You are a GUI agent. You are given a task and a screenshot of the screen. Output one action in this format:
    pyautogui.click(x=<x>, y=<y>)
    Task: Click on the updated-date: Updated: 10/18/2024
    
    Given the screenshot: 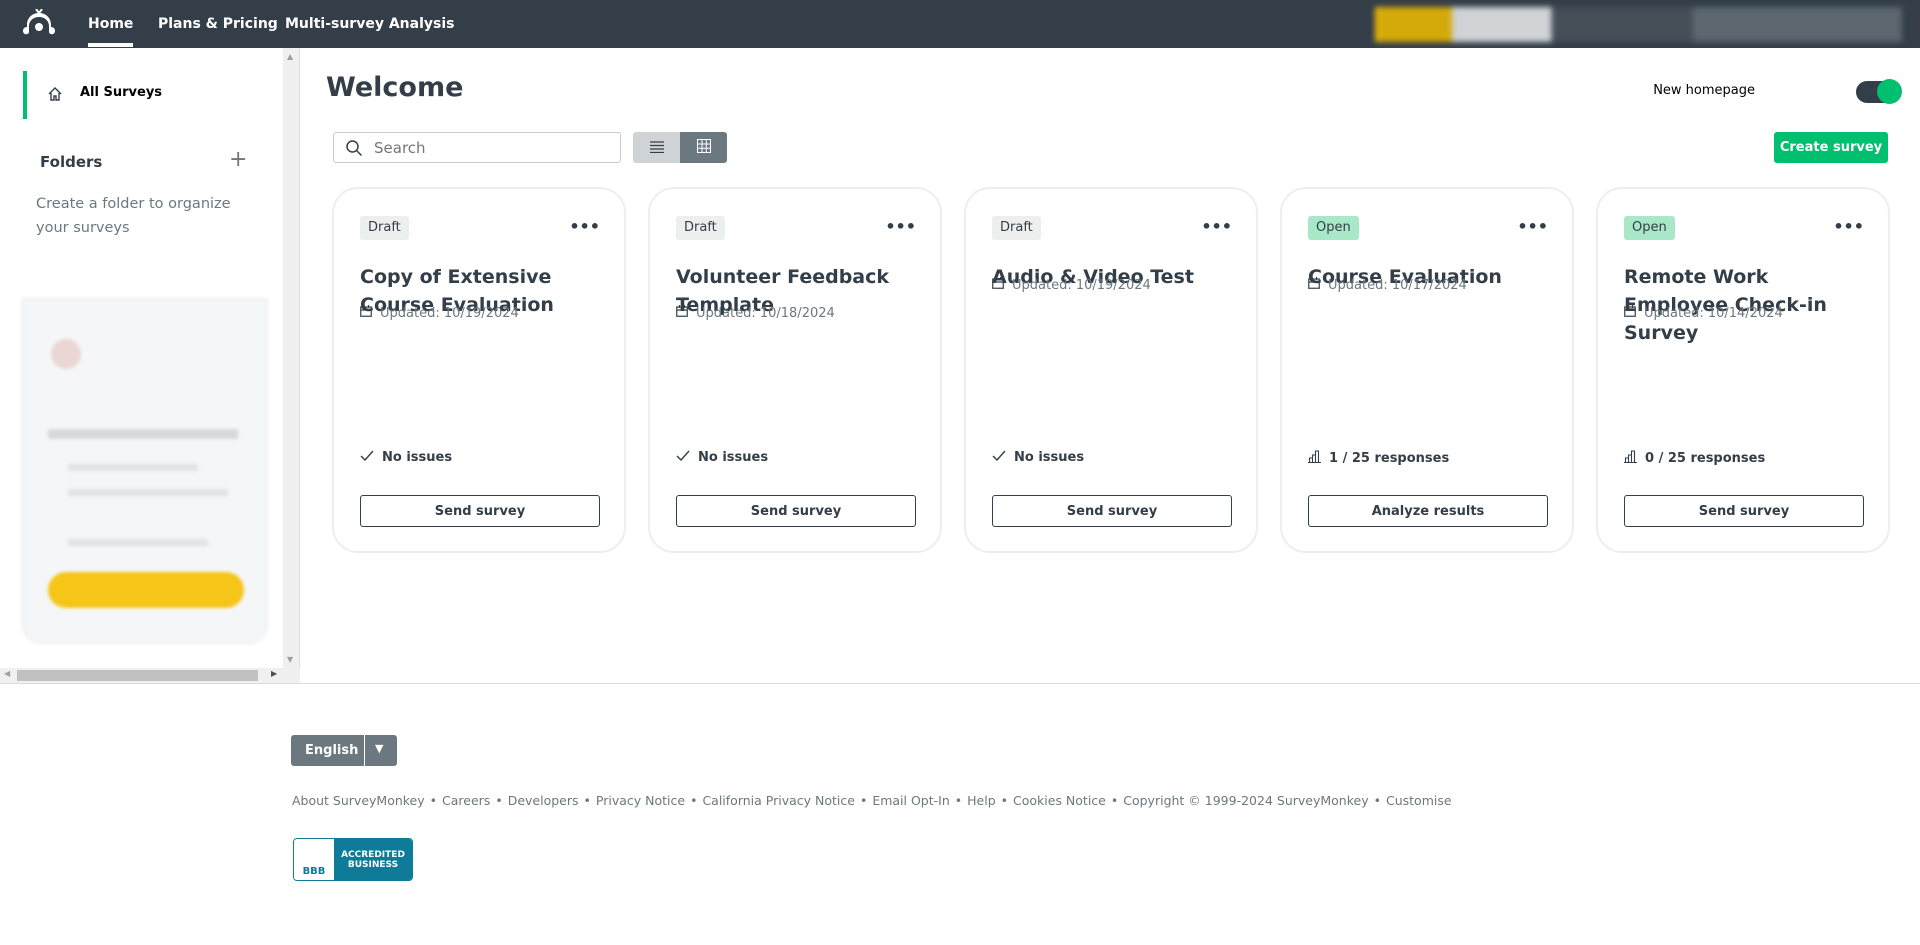 What is the action you would take?
    pyautogui.click(x=755, y=313)
    